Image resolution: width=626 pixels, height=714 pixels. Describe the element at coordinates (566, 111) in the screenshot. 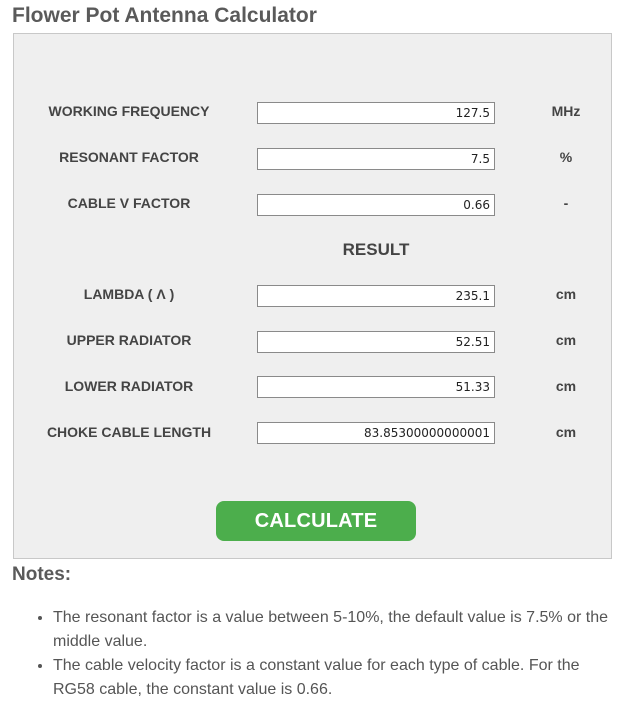

I see `working-frequency-unit: MHz` at that location.